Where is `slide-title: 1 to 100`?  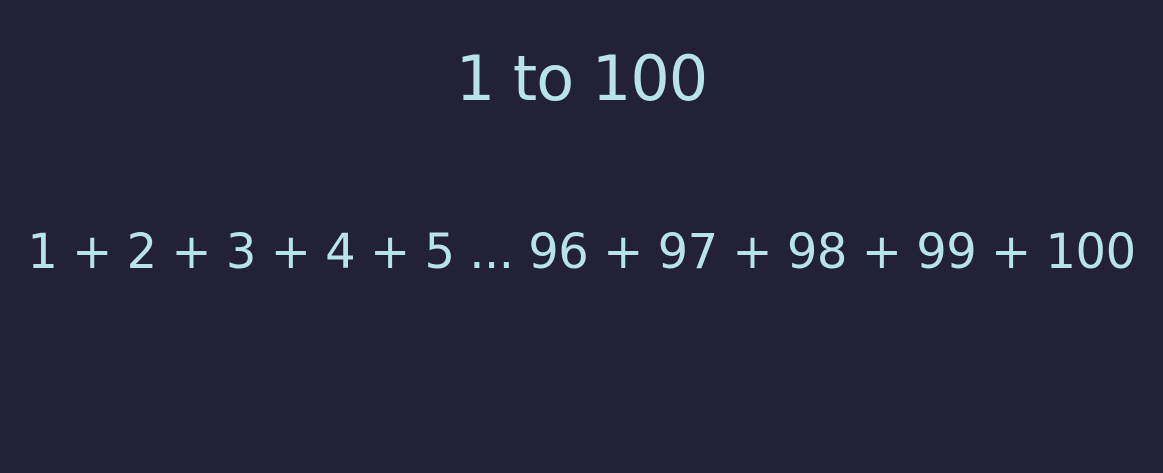 slide-title: 1 to 100 is located at coordinates (581, 78).